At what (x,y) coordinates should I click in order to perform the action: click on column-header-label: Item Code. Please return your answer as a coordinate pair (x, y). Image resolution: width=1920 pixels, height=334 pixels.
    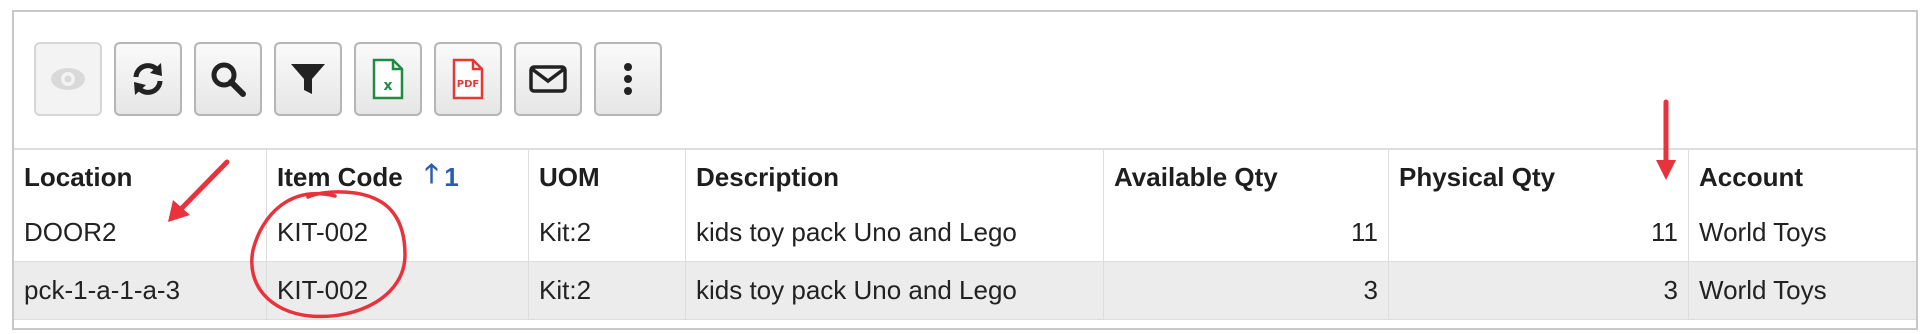
    Looking at the image, I should click on (340, 176).